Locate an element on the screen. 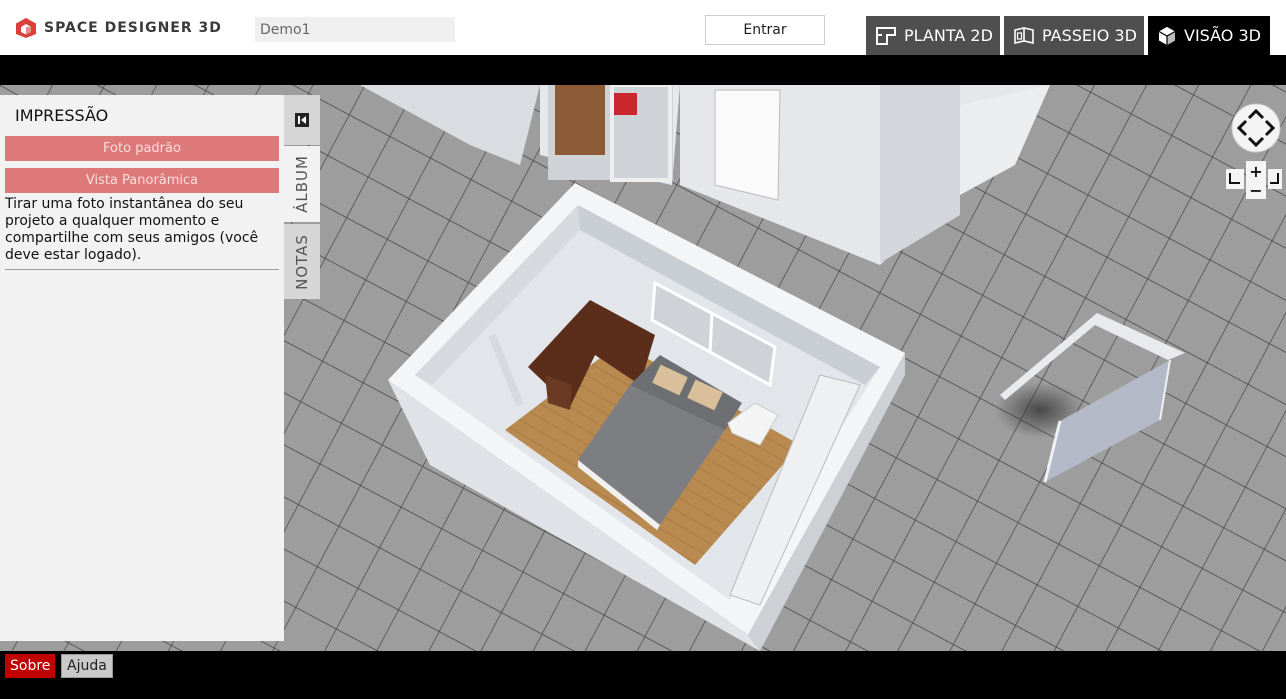 Image resolution: width=1286 pixels, height=699 pixels. tab-notas: NOTAS is located at coordinates (302, 261).